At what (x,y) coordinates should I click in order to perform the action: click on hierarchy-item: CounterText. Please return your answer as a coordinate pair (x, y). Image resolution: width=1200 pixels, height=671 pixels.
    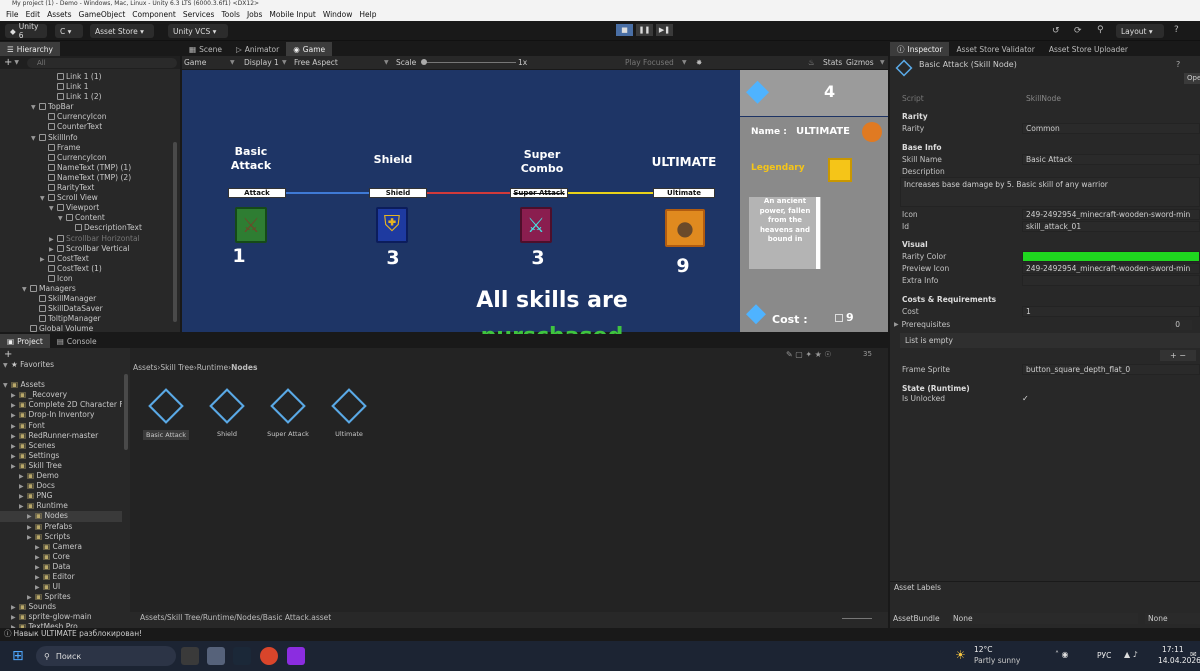
    Looking at the image, I should click on (90, 127).